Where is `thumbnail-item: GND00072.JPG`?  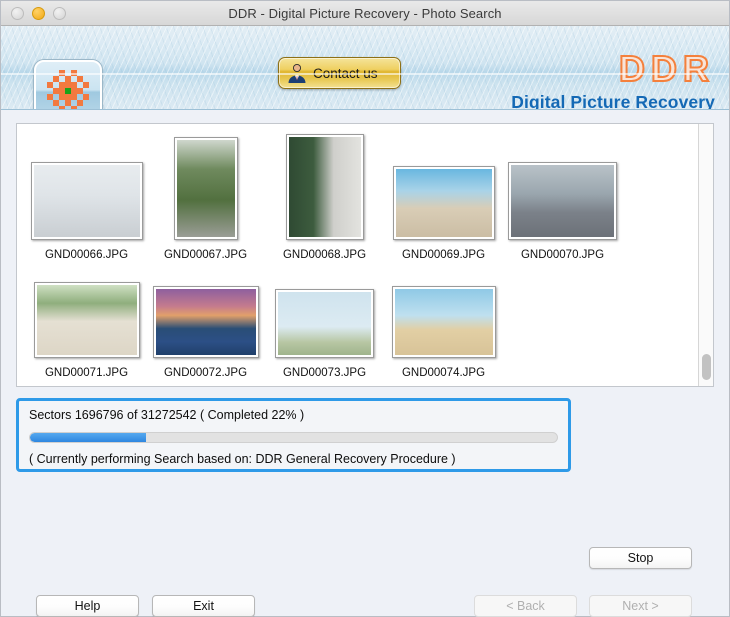 thumbnail-item: GND00072.JPG is located at coordinates (205, 332).